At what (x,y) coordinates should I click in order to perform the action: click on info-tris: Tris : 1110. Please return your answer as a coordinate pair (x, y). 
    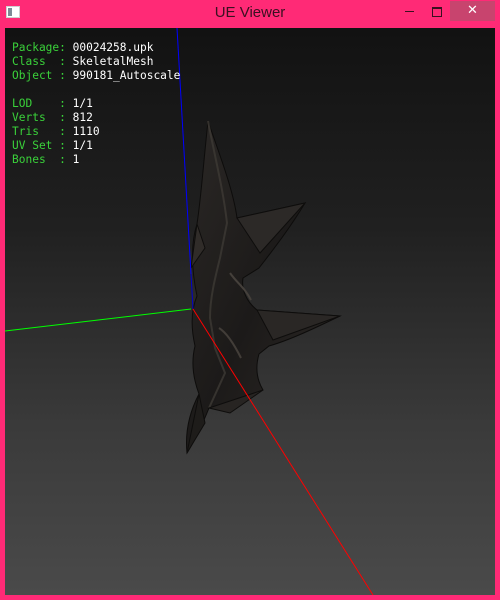
    Looking at the image, I should click on (96, 132).